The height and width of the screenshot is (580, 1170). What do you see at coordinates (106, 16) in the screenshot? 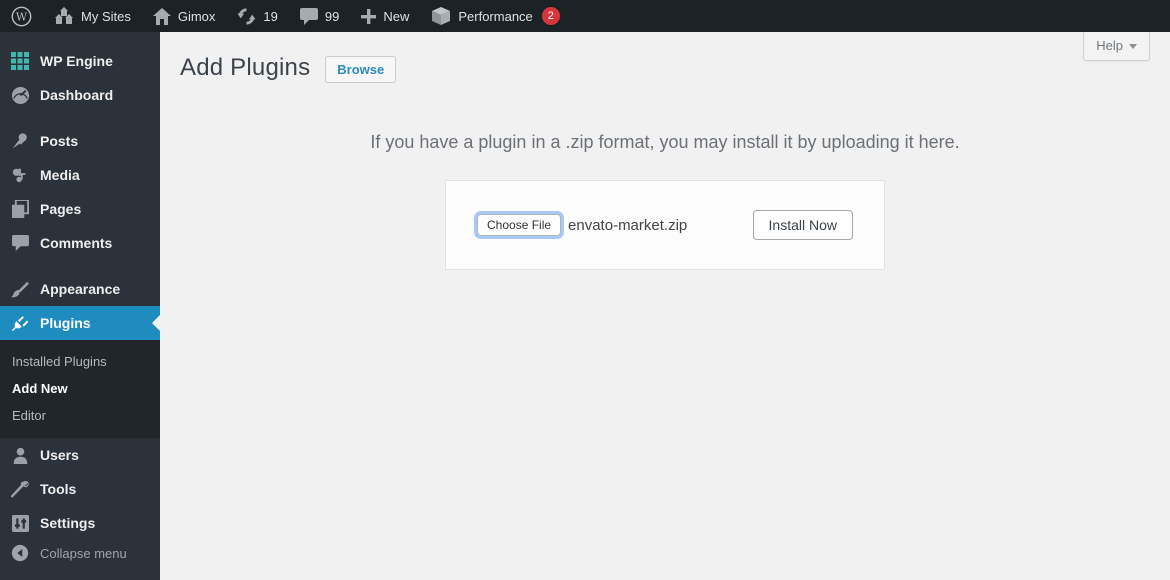
I see `my-sites-label: My Sites` at bounding box center [106, 16].